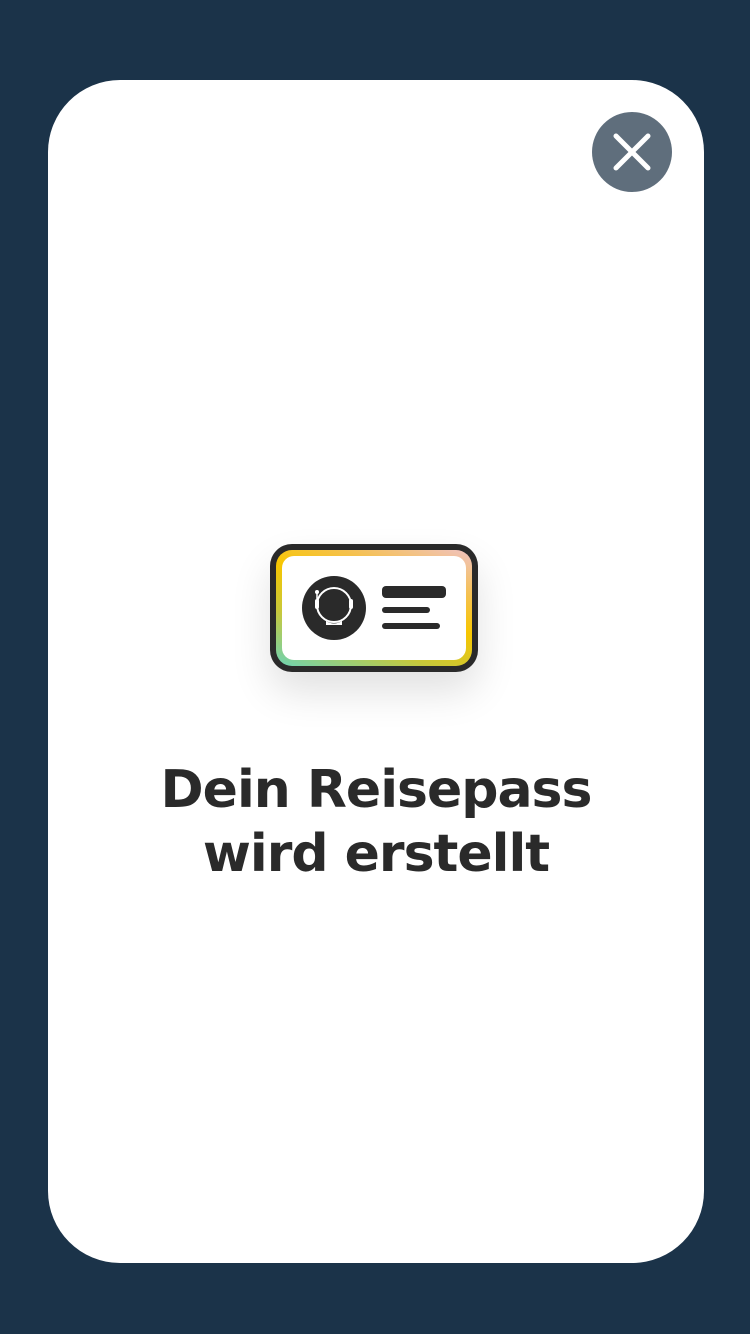 The image size is (750, 1334). I want to click on close-button, so click(632, 152).